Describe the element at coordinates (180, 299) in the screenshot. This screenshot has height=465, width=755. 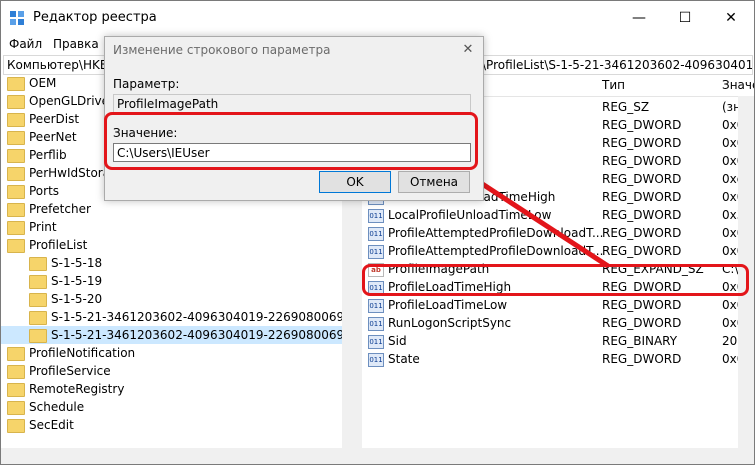
I see `tree-item: S-1-5-20` at that location.